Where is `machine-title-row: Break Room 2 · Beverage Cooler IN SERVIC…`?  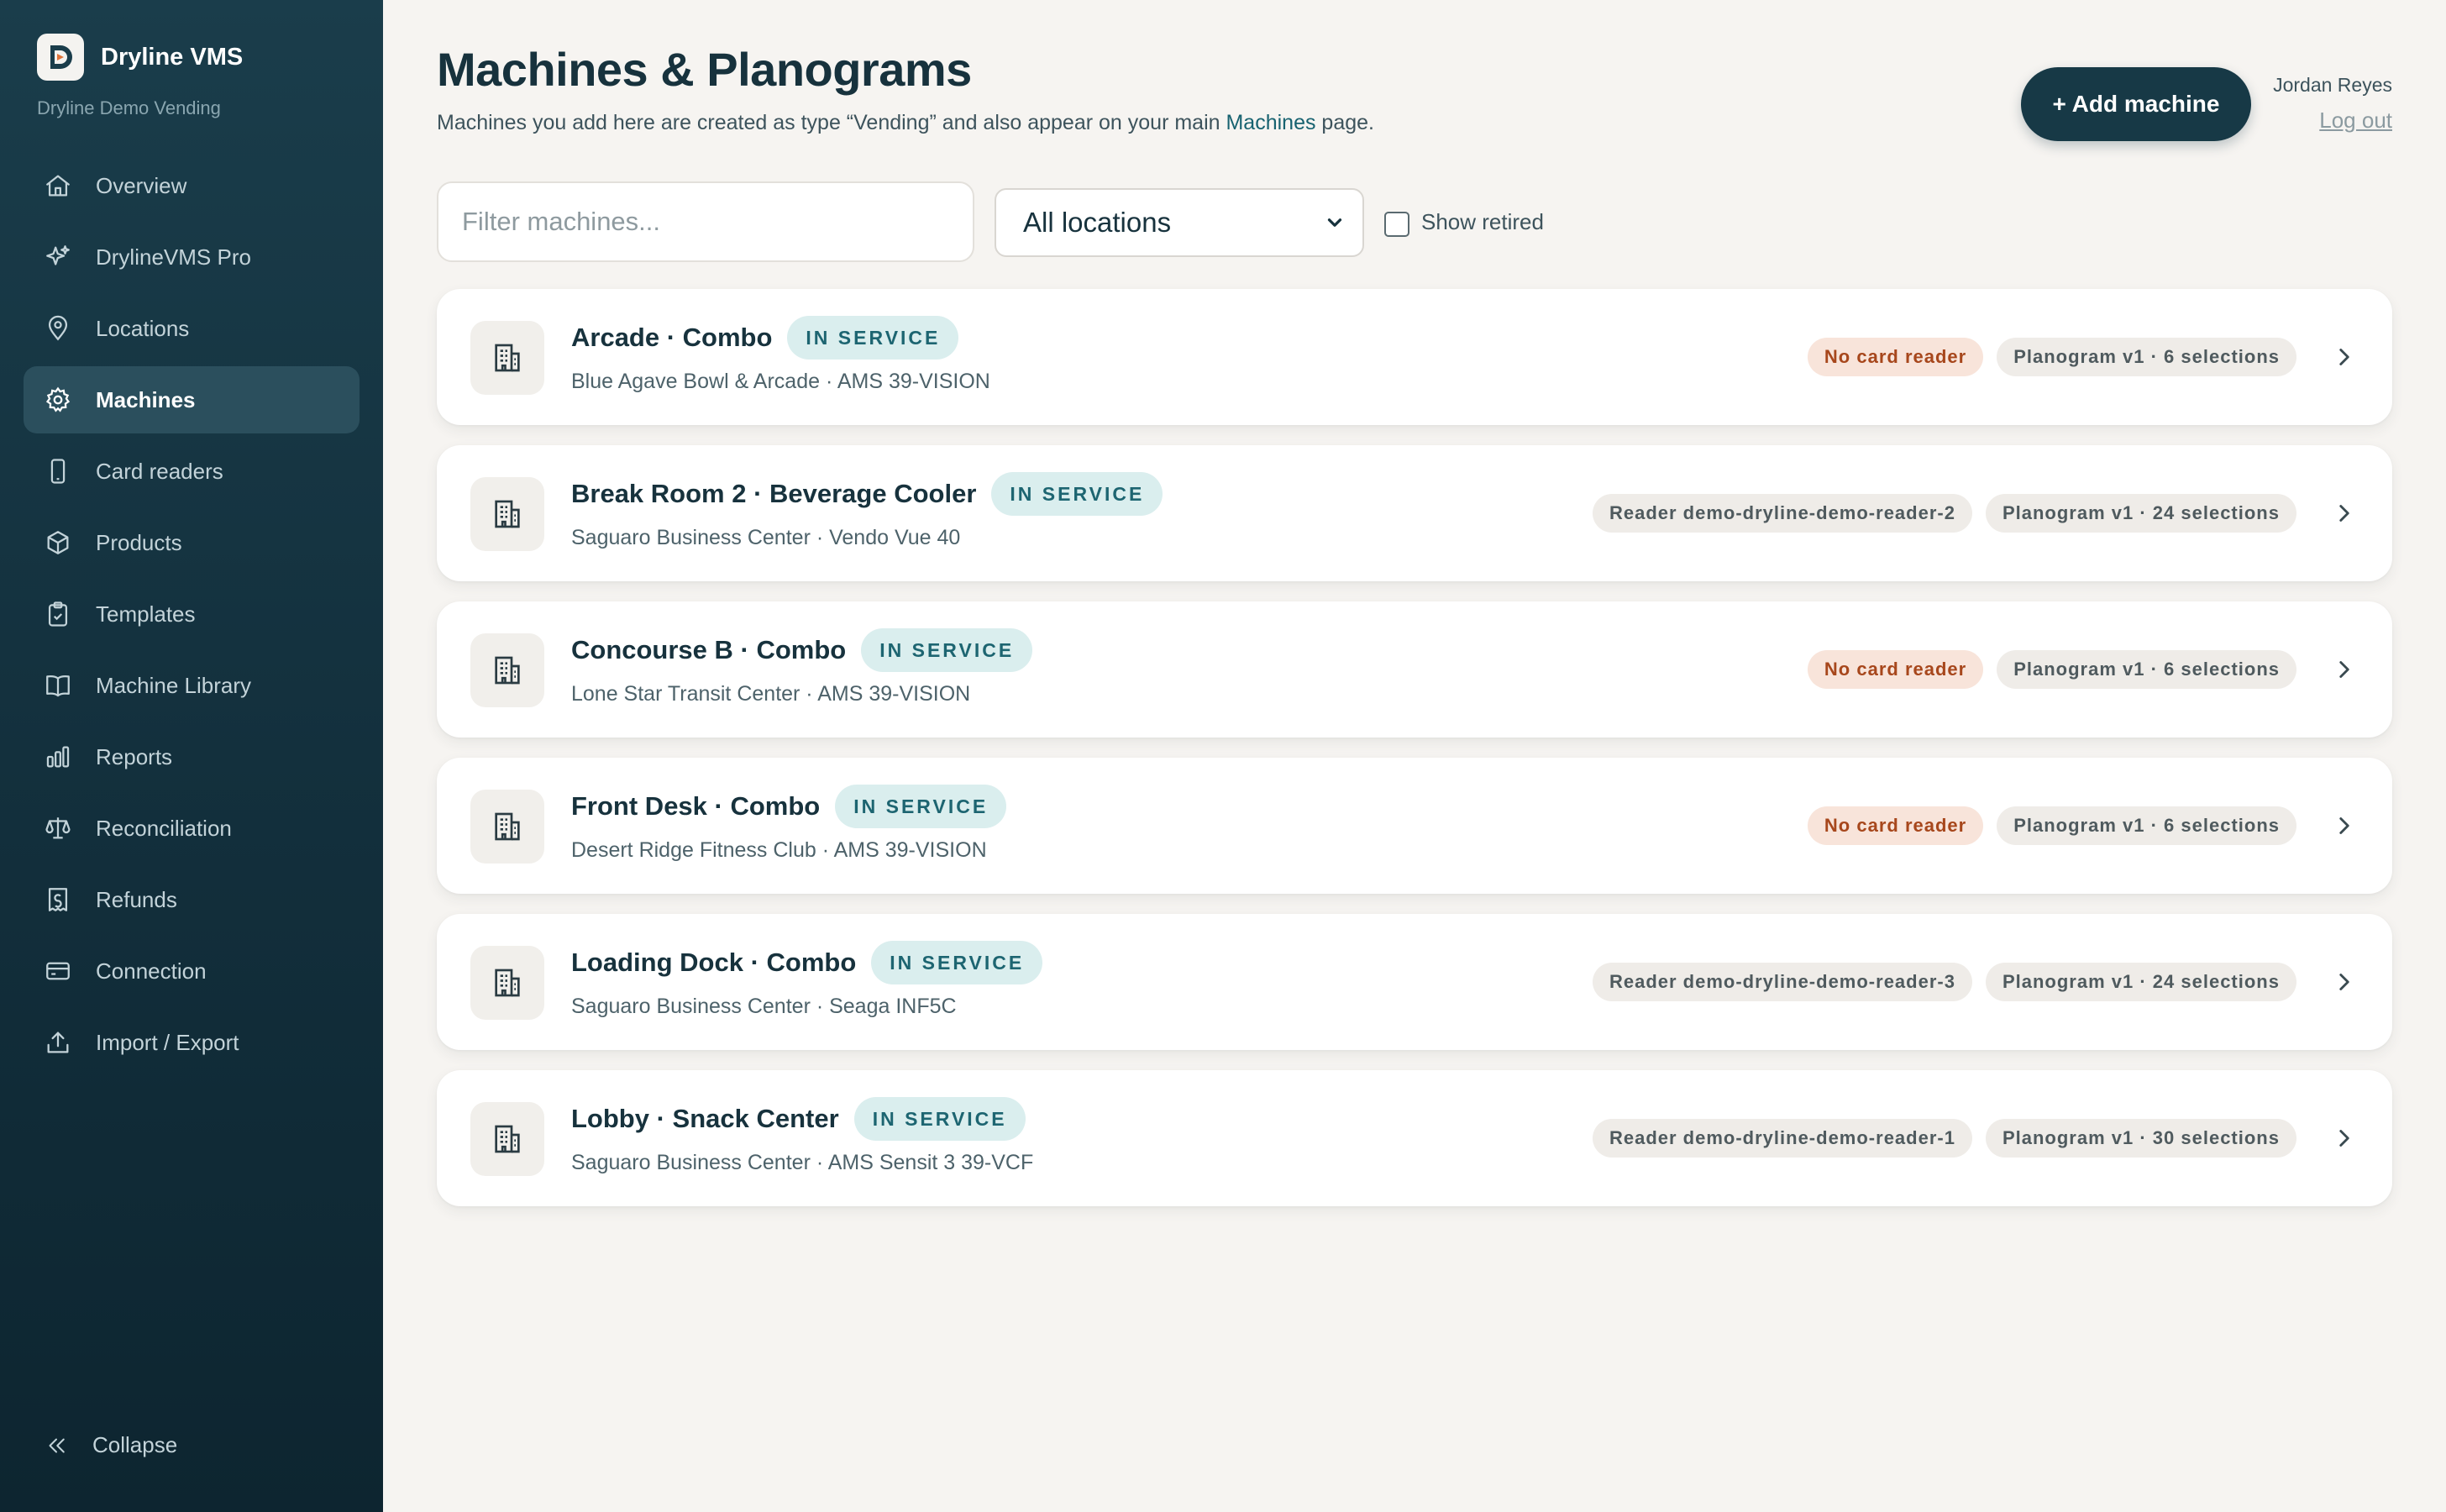 machine-title-row: Break Room 2 · Beverage Cooler IN SERVIC… is located at coordinates (867, 494).